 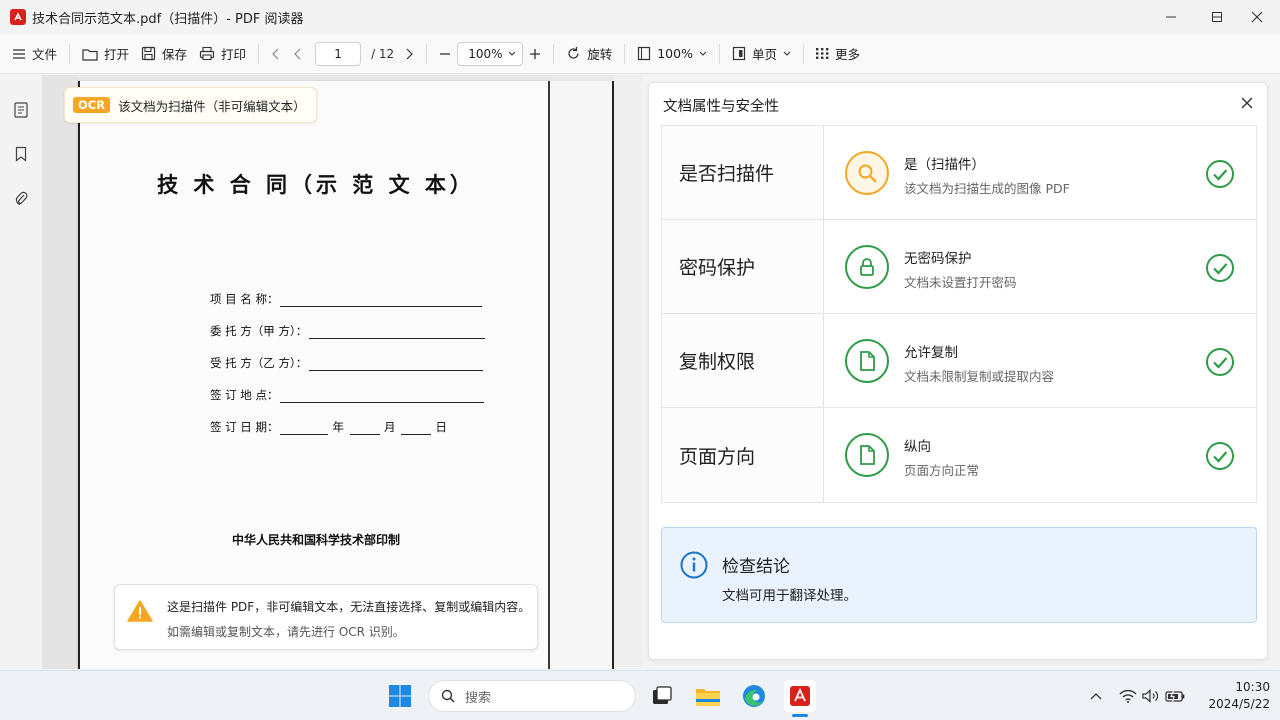 What do you see at coordinates (789, 596) in the screenshot?
I see `conclusion-text: 文档可用于翻译处理。` at bounding box center [789, 596].